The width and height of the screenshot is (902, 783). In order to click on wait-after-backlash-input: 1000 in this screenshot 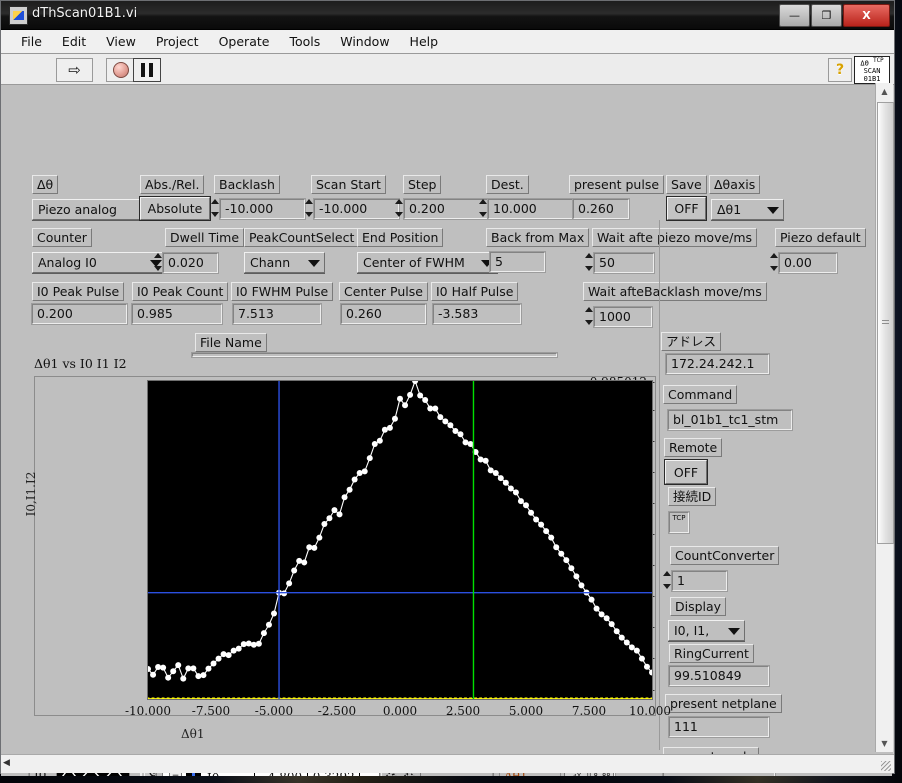, I will do `click(623, 317)`.